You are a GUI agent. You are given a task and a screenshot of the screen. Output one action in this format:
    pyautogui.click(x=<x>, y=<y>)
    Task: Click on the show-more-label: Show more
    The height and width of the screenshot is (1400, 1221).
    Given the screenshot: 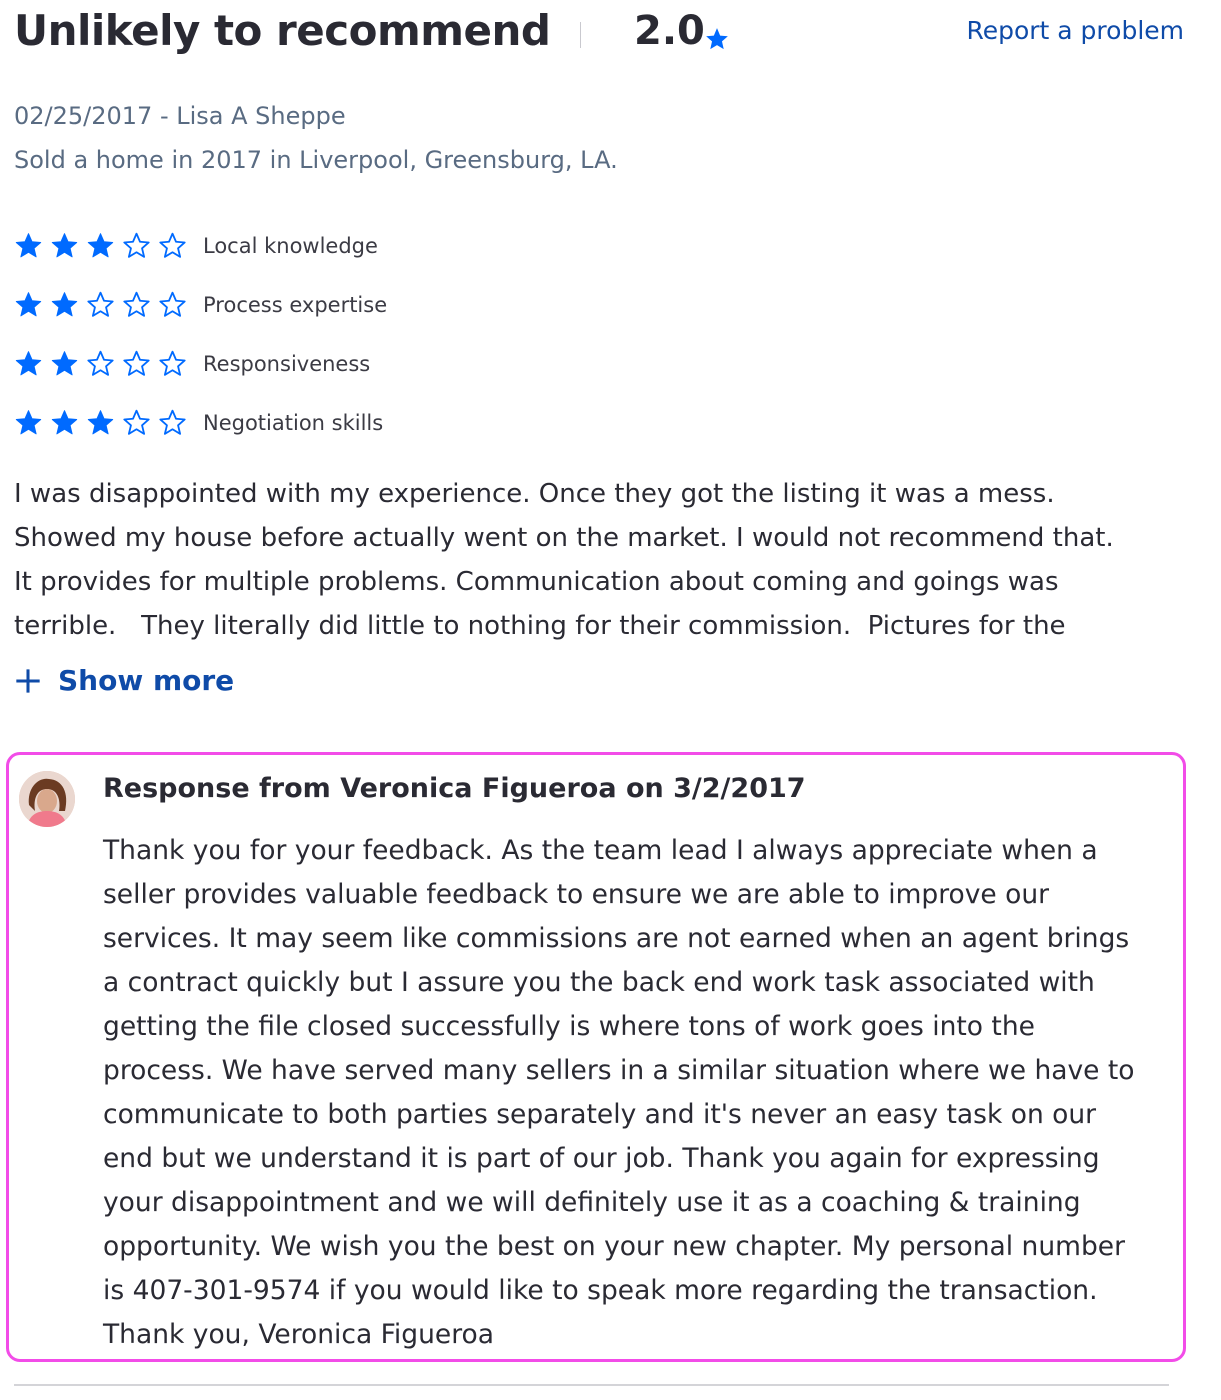 What is the action you would take?
    pyautogui.click(x=146, y=680)
    